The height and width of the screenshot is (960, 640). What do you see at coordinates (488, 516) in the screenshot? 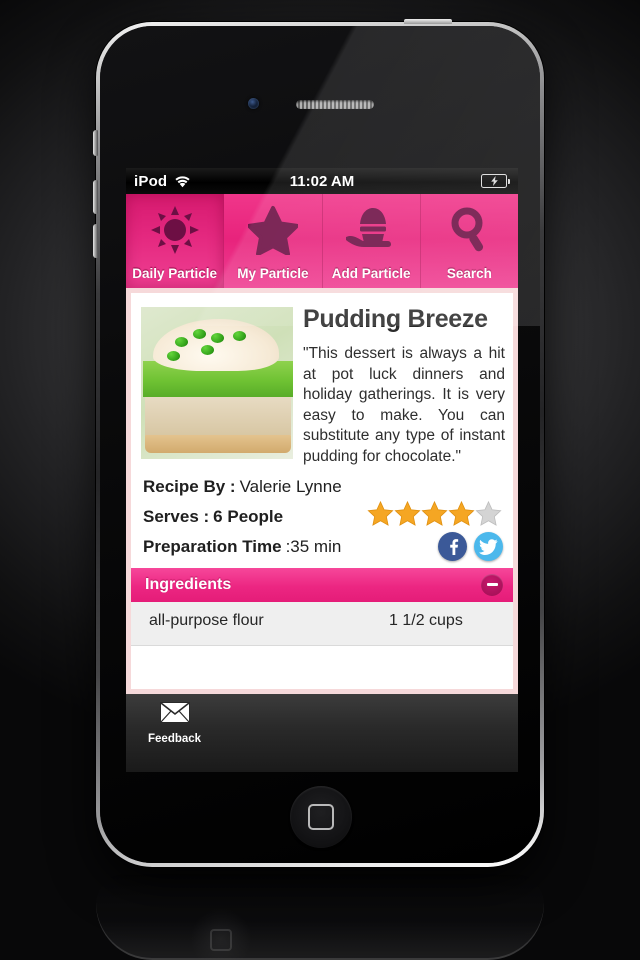
I see `star-icon-empty` at bounding box center [488, 516].